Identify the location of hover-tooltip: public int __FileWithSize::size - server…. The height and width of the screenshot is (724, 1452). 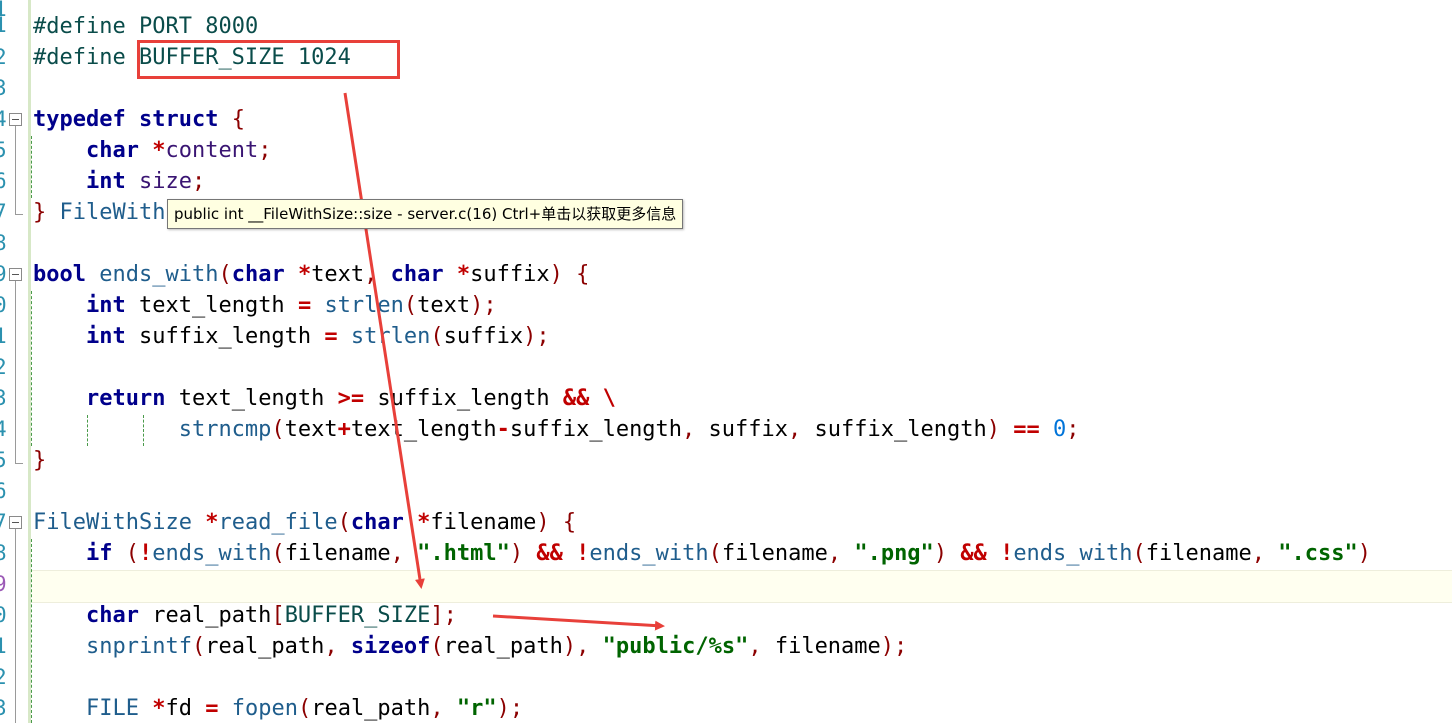
(425, 214).